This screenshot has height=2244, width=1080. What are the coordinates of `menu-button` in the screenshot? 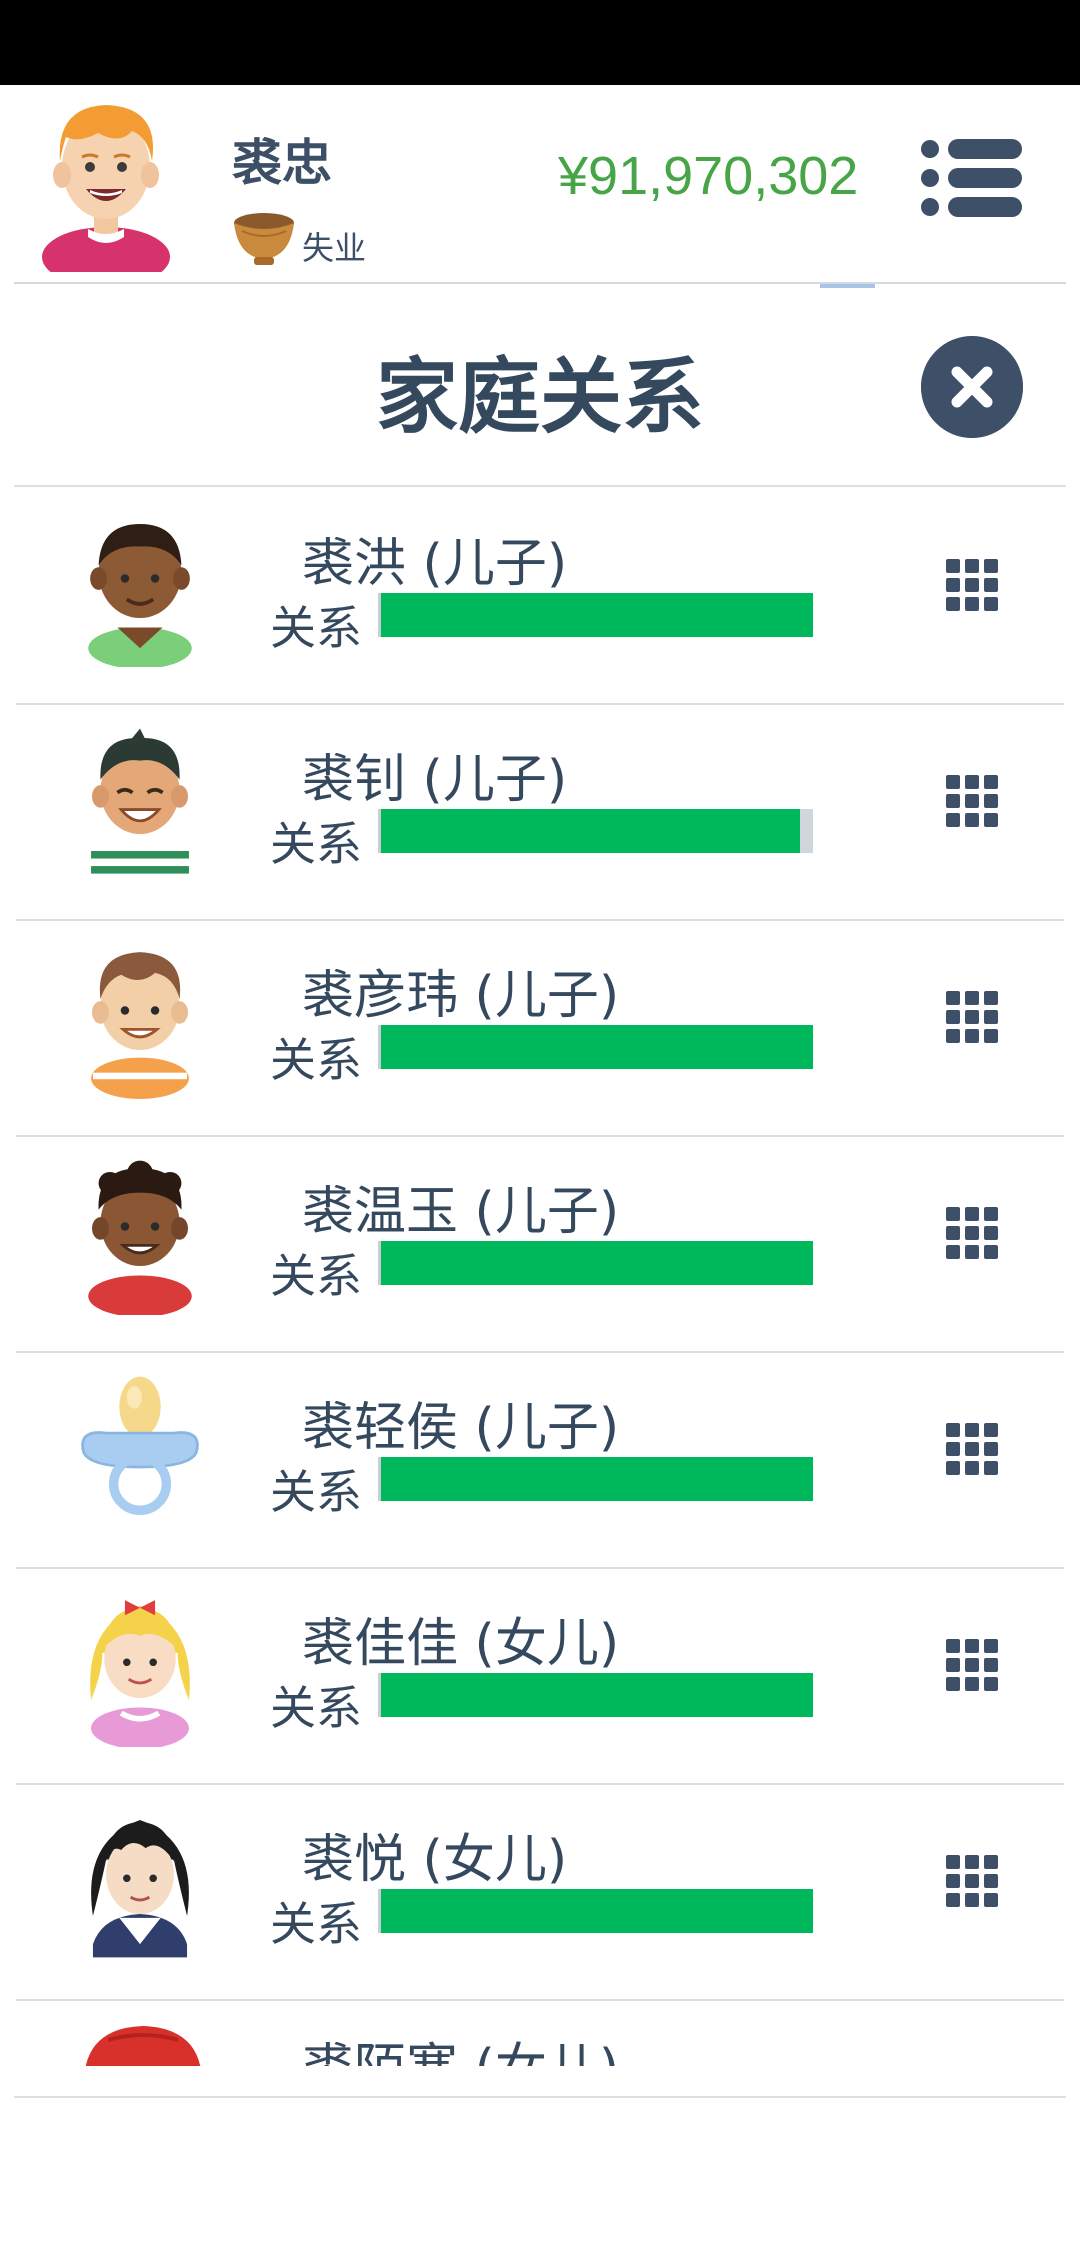 It's located at (971, 178).